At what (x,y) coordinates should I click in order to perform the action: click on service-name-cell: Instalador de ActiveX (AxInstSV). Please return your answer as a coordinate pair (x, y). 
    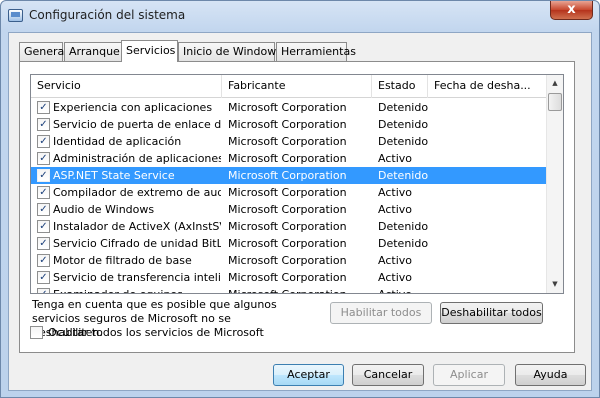
    Looking at the image, I should click on (137, 226).